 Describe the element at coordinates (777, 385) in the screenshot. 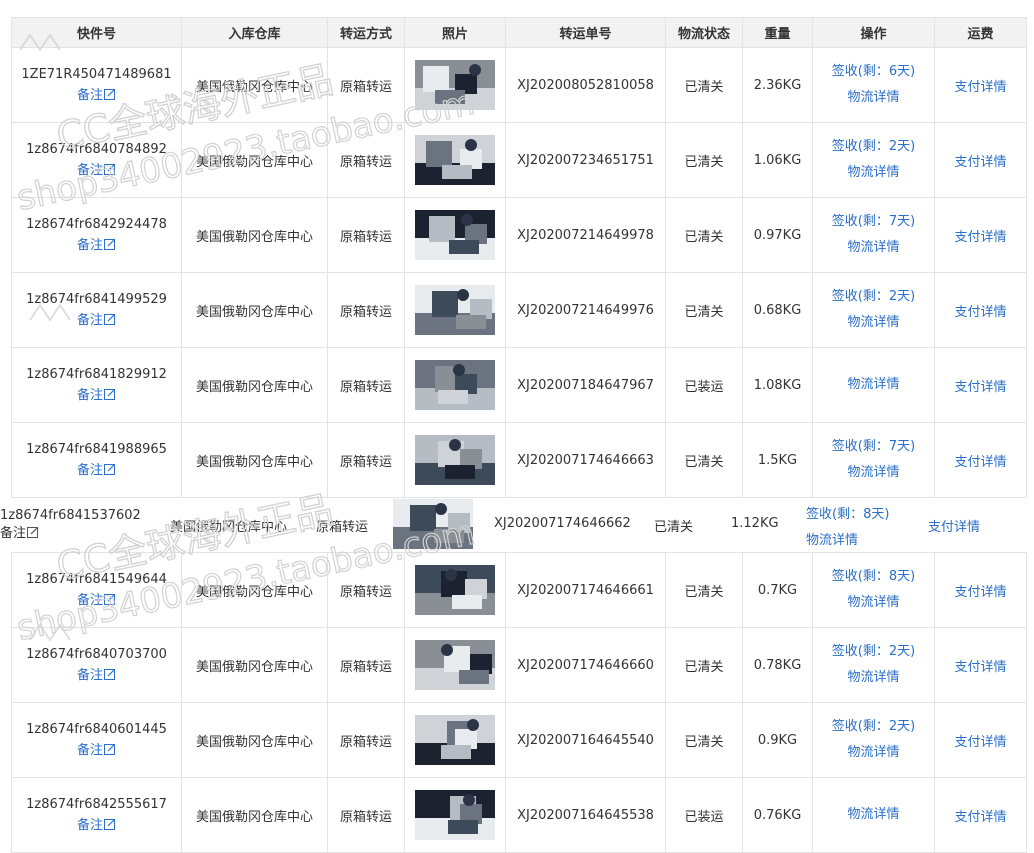

I see `weight-cell: 1.08KG` at that location.